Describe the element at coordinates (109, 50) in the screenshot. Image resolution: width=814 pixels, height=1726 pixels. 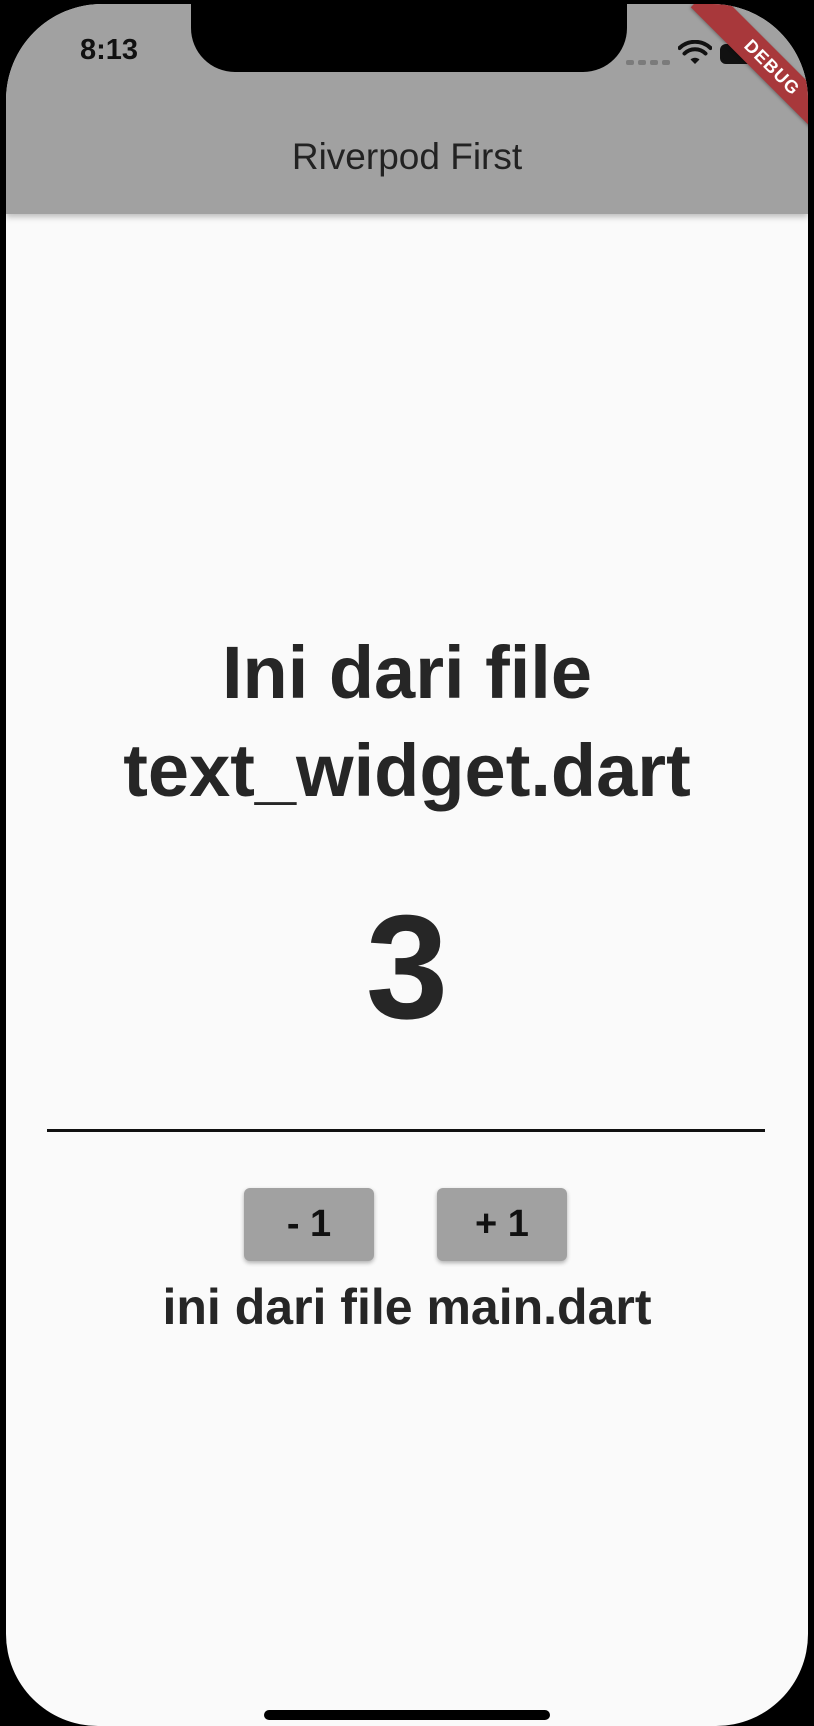
I see `status-time: 8:13` at that location.